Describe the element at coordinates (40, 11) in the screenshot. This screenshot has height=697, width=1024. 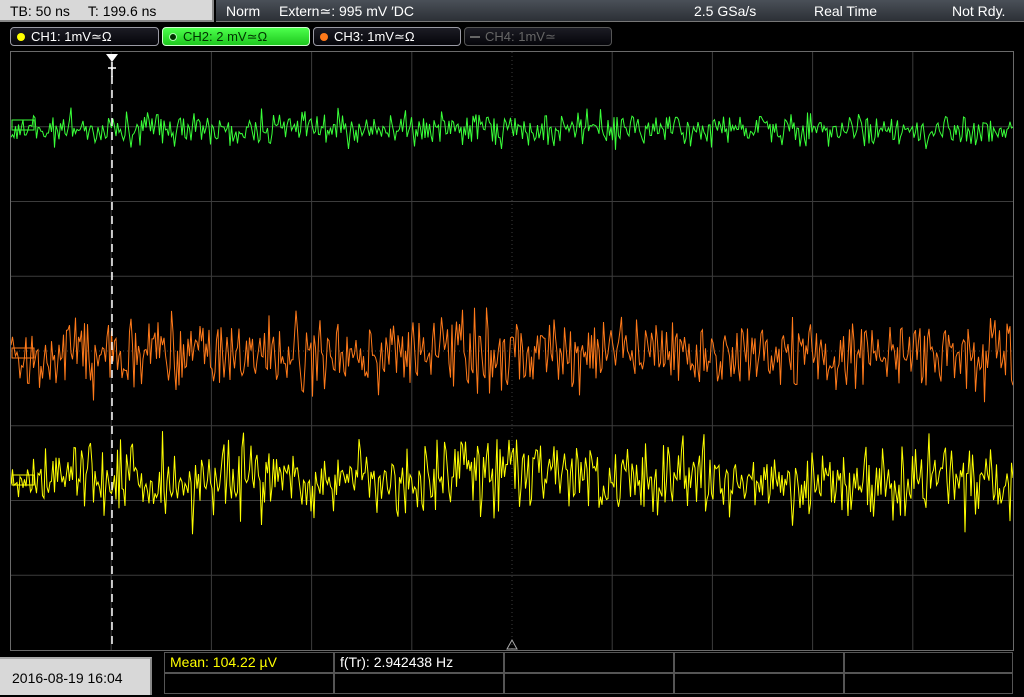
I see `timebase-value: TB: 50 ns` at that location.